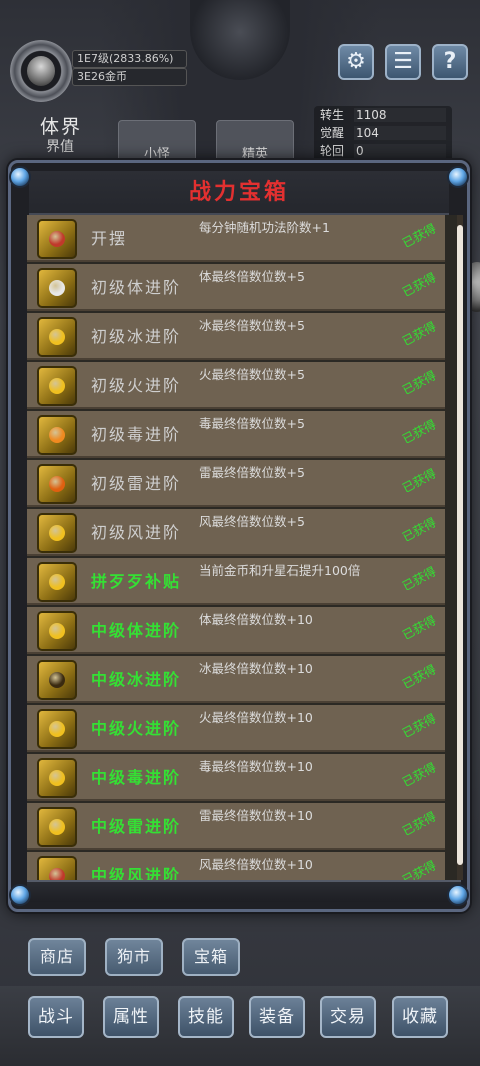  I want to click on list-item: 初级体进阶 体最终倍数位数+5 已获得, so click(236, 287).